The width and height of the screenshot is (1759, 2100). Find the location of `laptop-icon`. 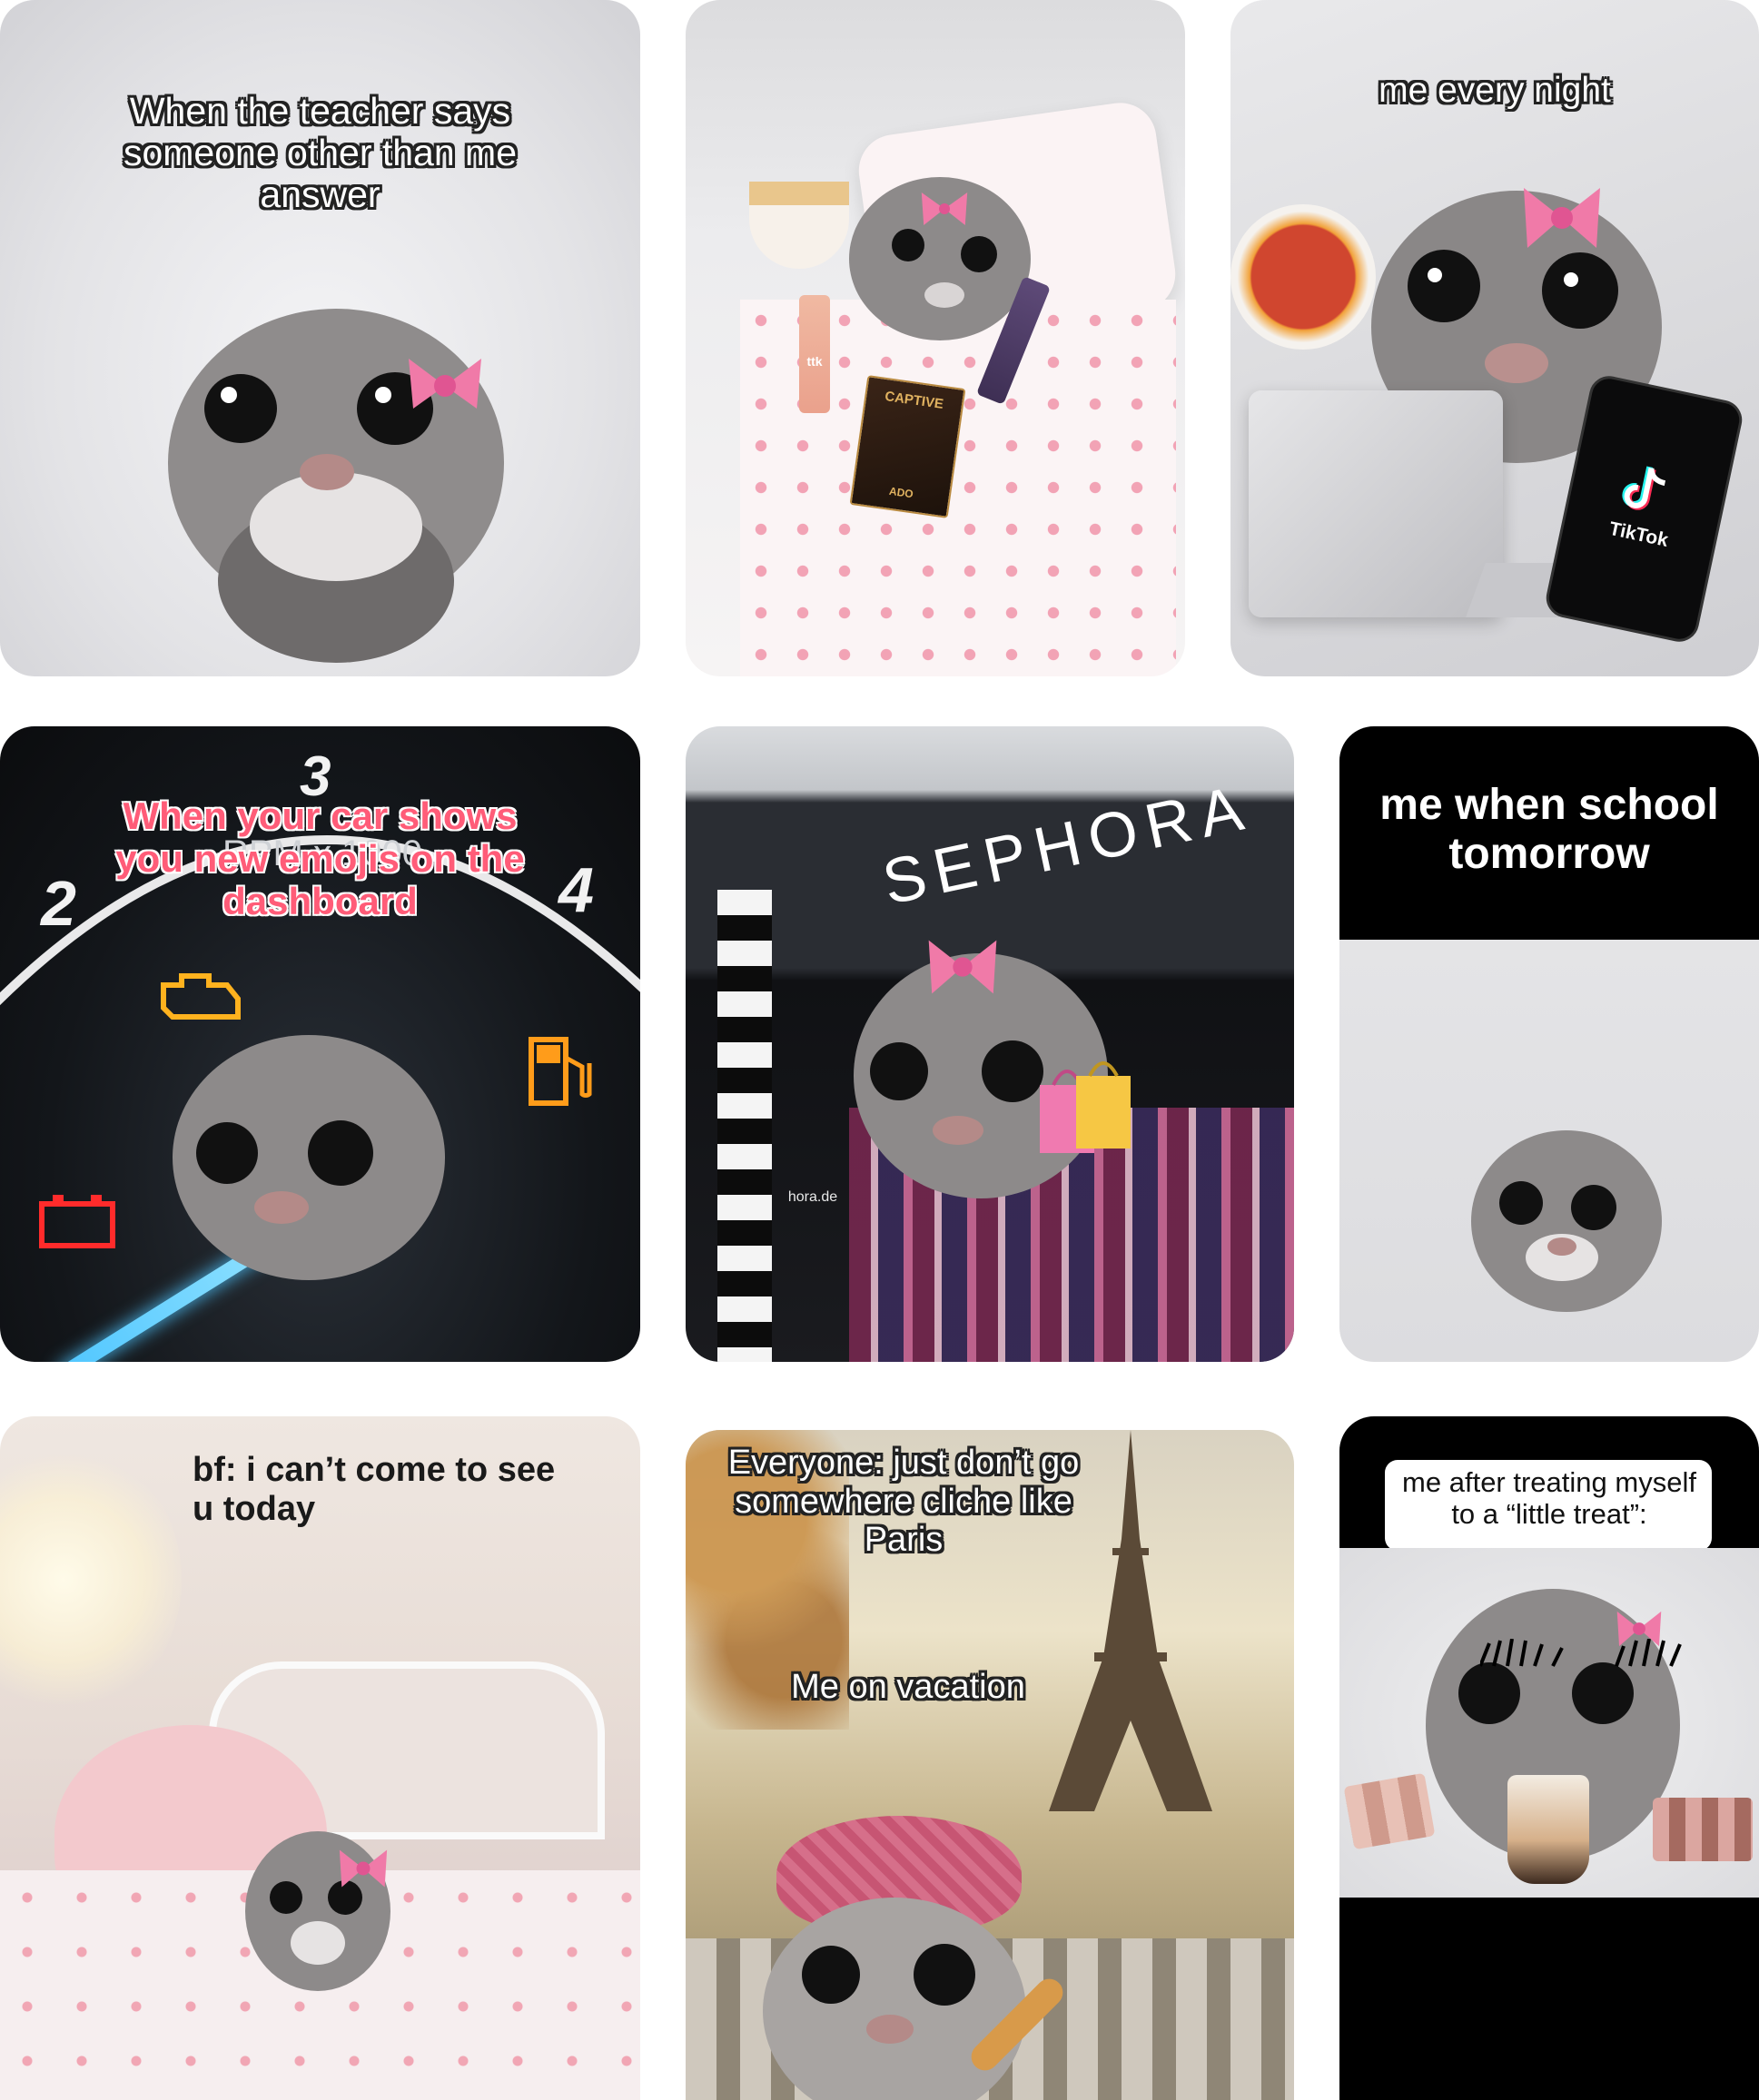

laptop-icon is located at coordinates (1376, 503).